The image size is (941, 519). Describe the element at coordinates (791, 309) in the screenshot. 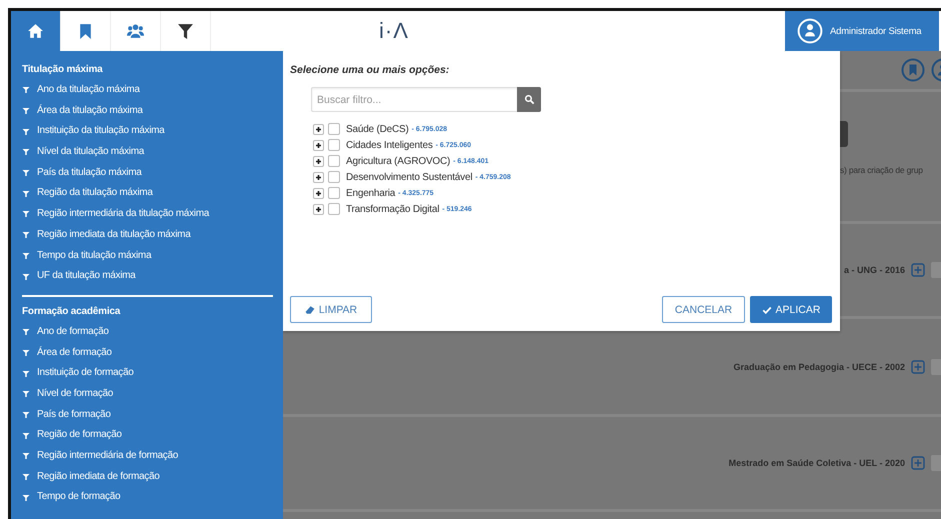

I see `apply-button: APLICAR` at that location.